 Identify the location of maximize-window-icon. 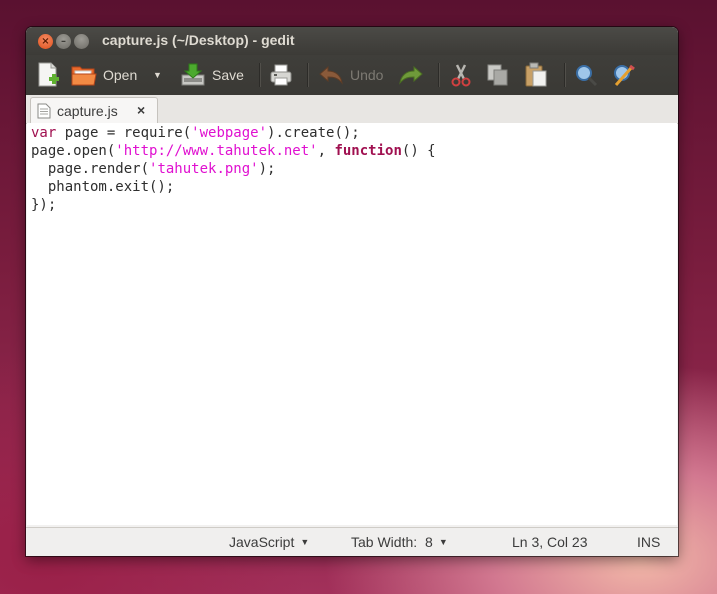
(81, 41).